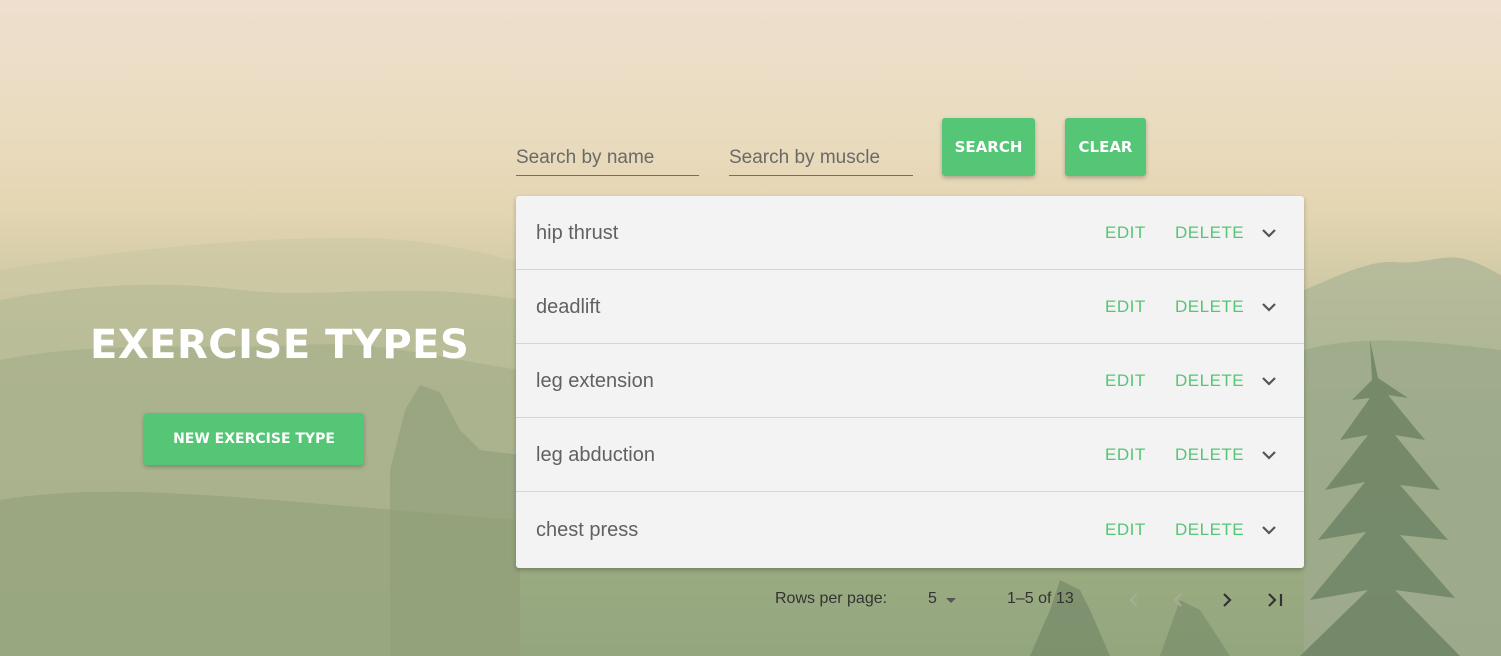  Describe the element at coordinates (1227, 600) in the screenshot. I see `next-page-icon` at that location.